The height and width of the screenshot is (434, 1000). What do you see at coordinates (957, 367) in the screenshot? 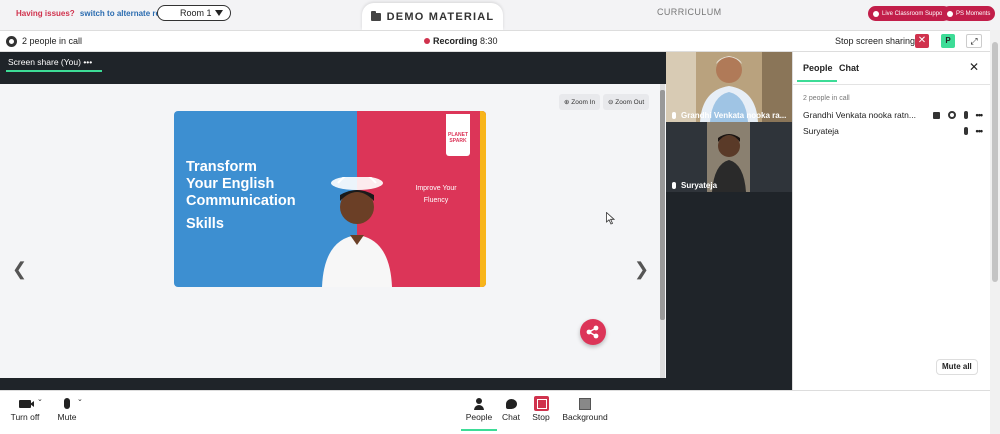
I see `mute-all-button: Mute all` at bounding box center [957, 367].